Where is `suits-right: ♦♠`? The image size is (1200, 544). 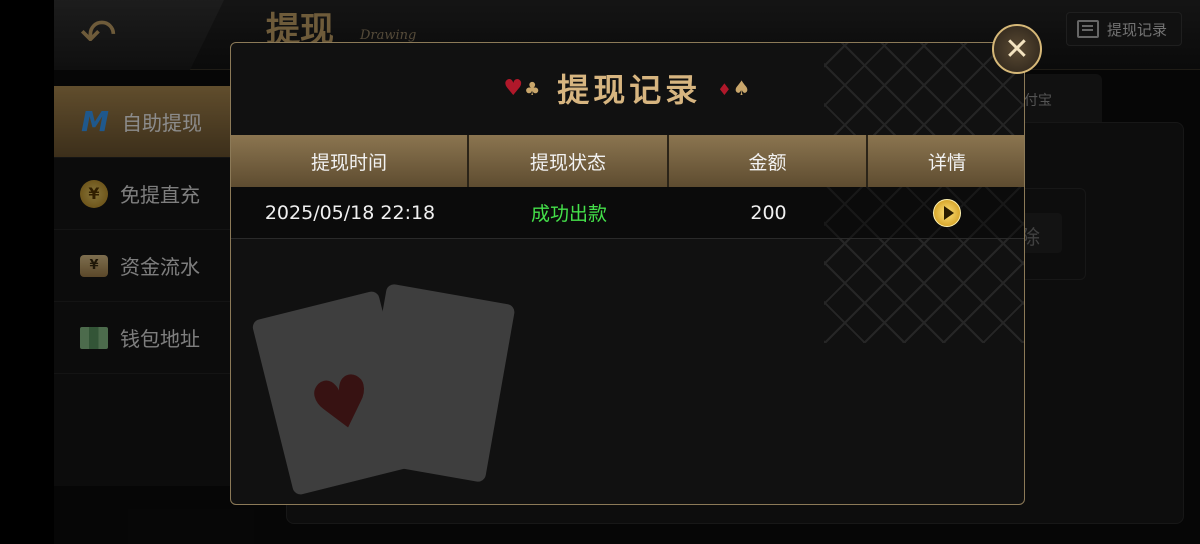
suits-right: ♦♠ is located at coordinates (734, 88).